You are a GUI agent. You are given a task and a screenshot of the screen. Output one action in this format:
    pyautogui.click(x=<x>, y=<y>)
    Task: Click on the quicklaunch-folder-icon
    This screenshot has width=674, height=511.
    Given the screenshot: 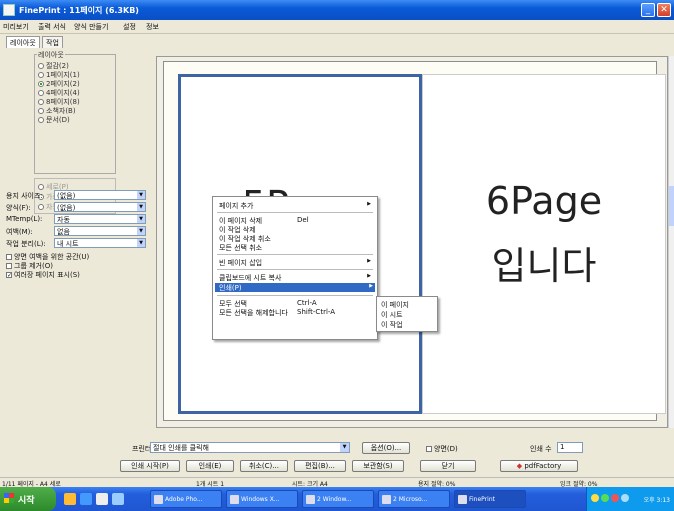 What is the action you would take?
    pyautogui.click(x=70, y=499)
    